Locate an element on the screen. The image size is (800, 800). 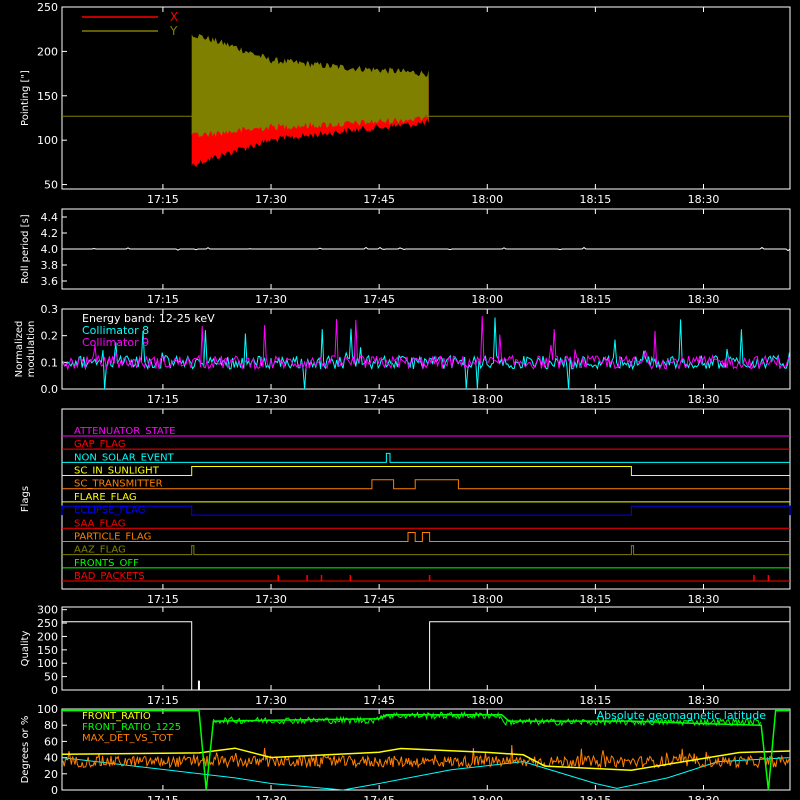
panel-0-xtick-label: 17:45 is located at coordinates (379, 199).